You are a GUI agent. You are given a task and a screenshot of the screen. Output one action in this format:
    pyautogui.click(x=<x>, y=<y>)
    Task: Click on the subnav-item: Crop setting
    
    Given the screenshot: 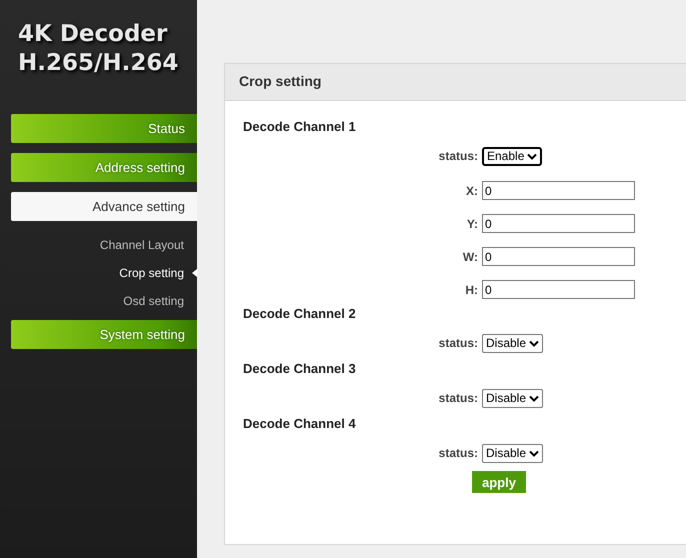 What is the action you would take?
    pyautogui.click(x=151, y=273)
    